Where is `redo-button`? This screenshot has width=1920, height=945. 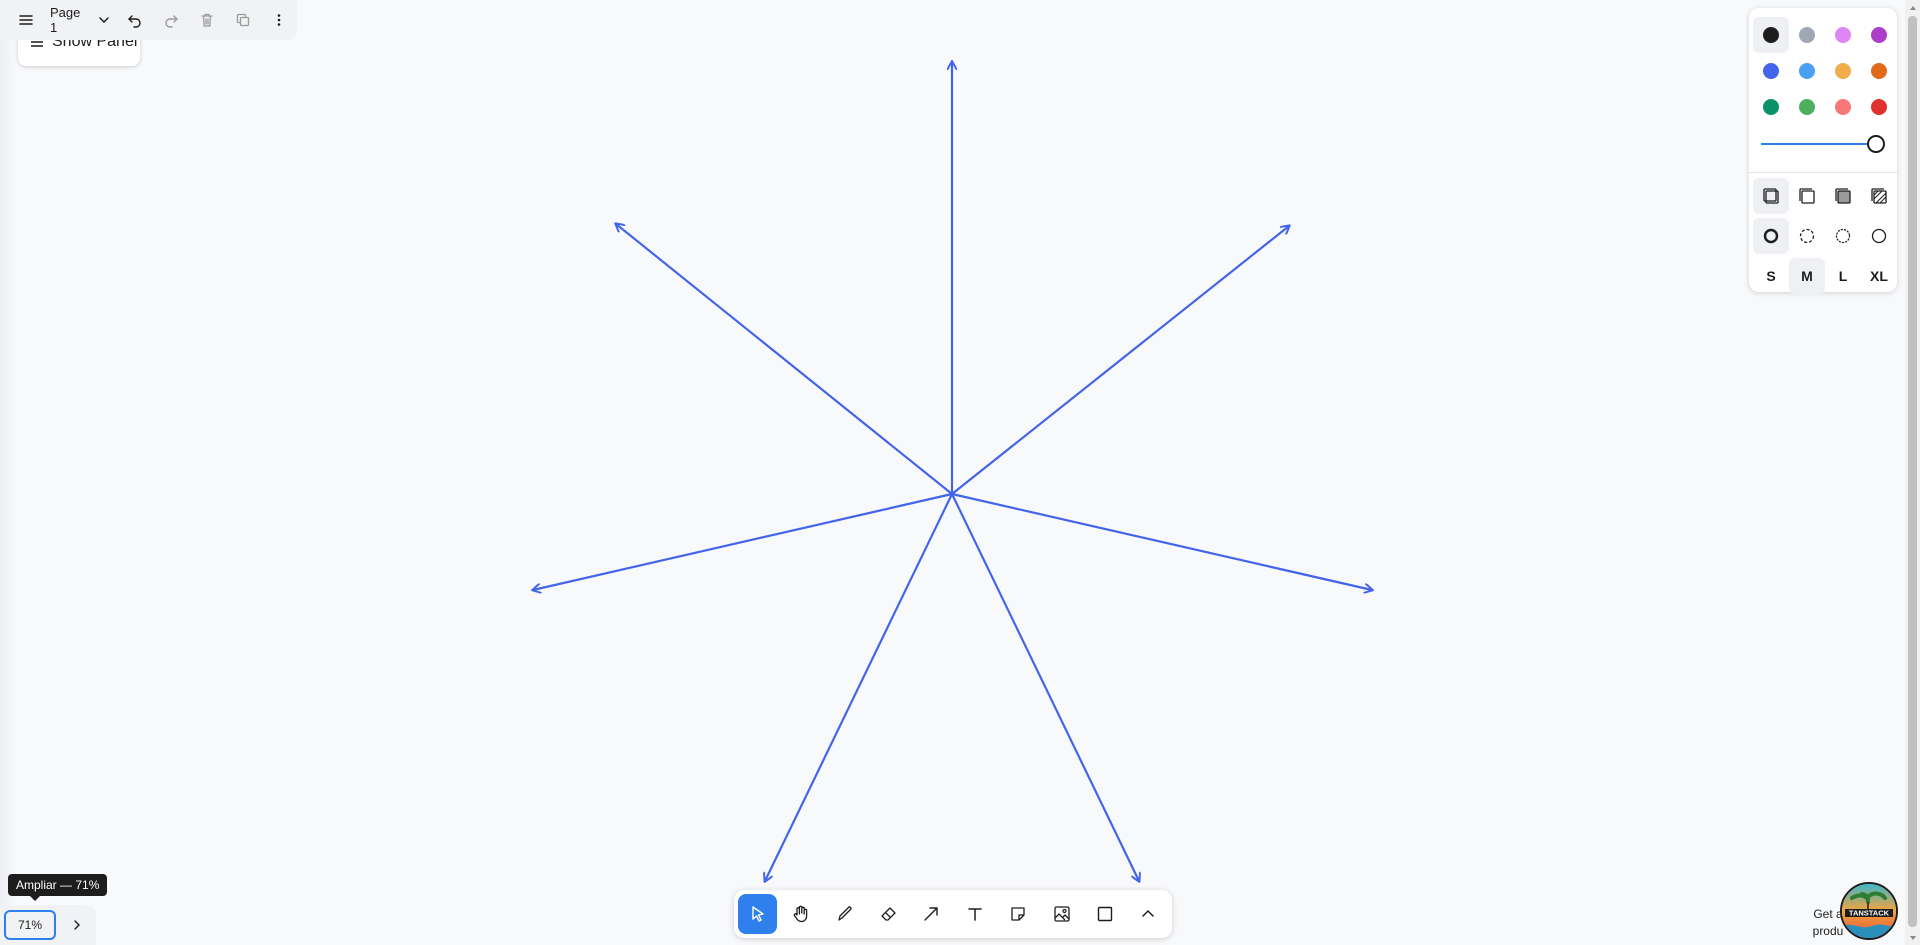 redo-button is located at coordinates (171, 20).